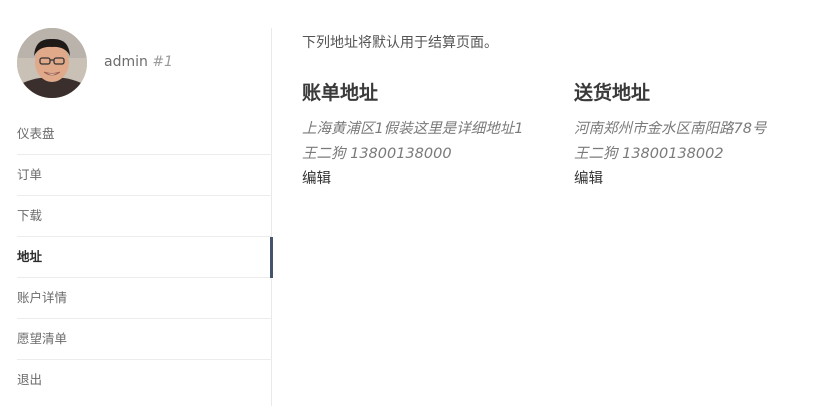 This screenshot has width=813, height=406. Describe the element at coordinates (144, 298) in the screenshot. I see `nav-item-account-details: 账户详情` at that location.